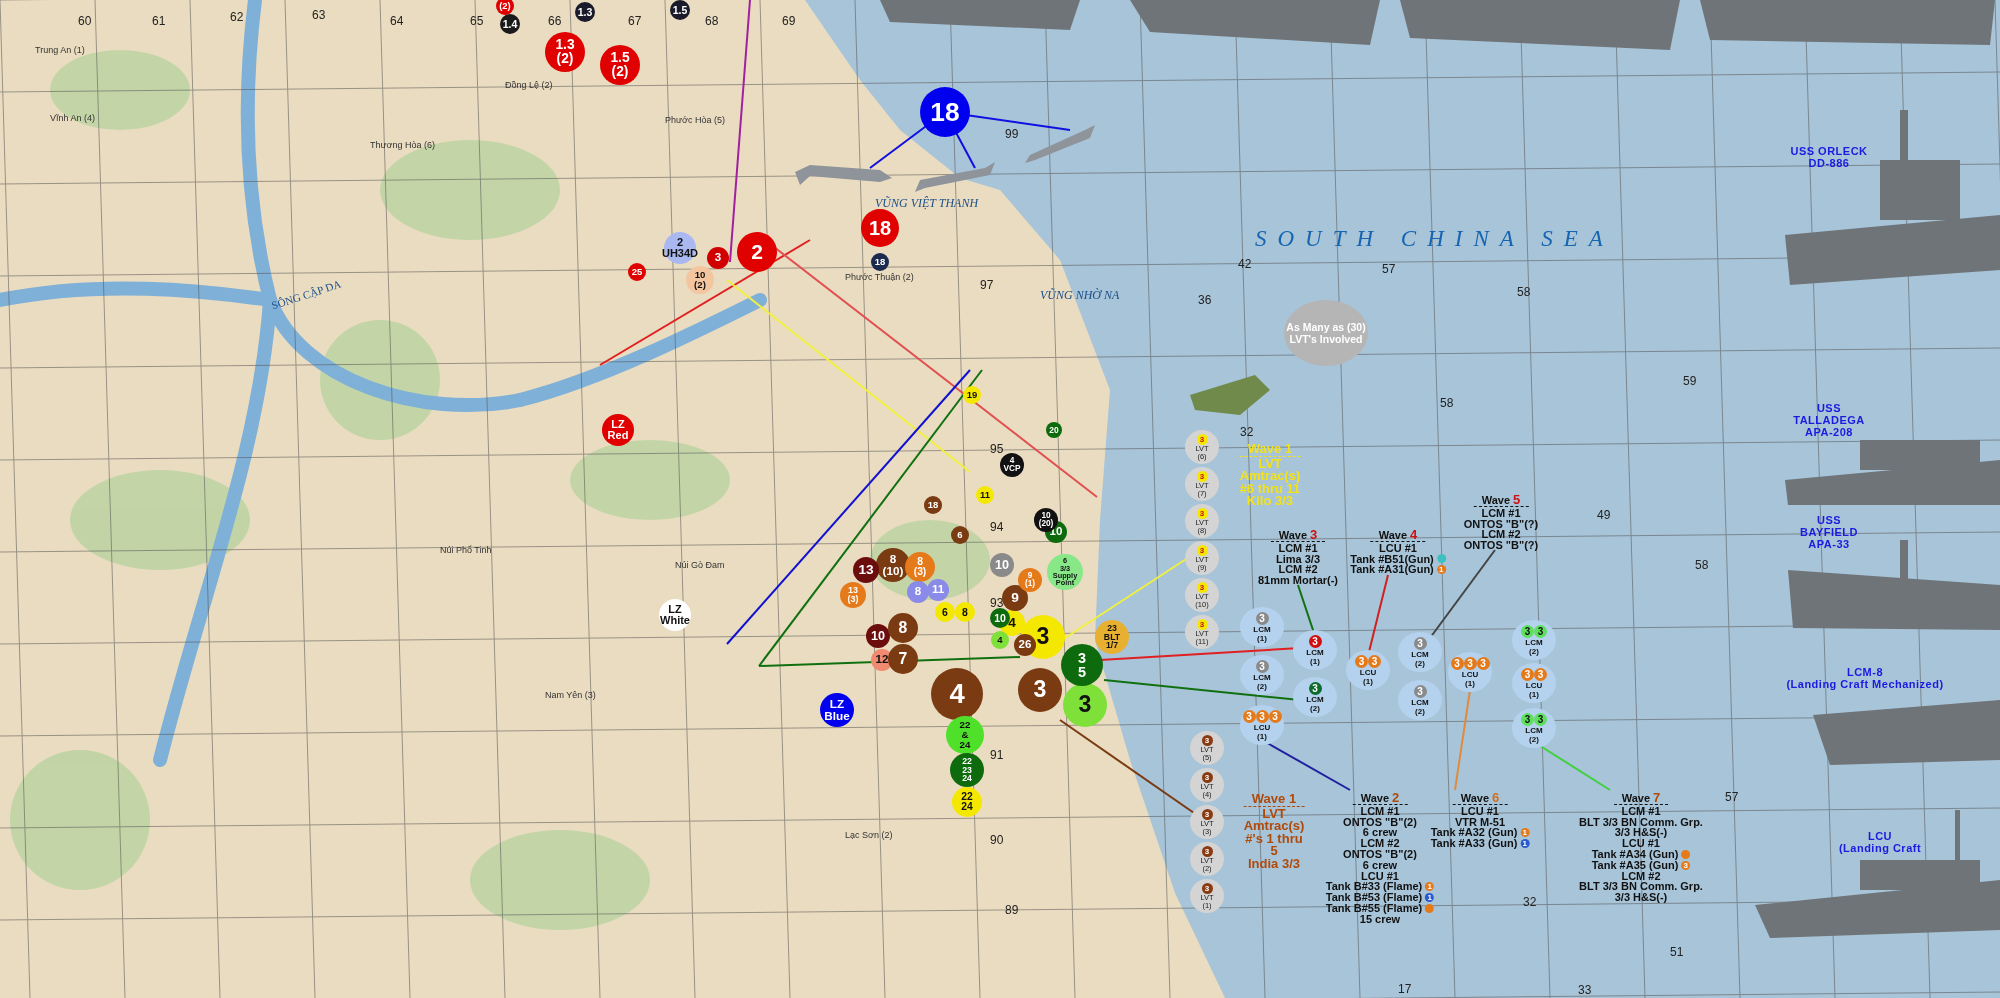 Image resolution: width=2000 pixels, height=998 pixels. What do you see at coordinates (1829, 420) in the screenshot?
I see `ship-label: USS TALLADEGA APA-208` at bounding box center [1829, 420].